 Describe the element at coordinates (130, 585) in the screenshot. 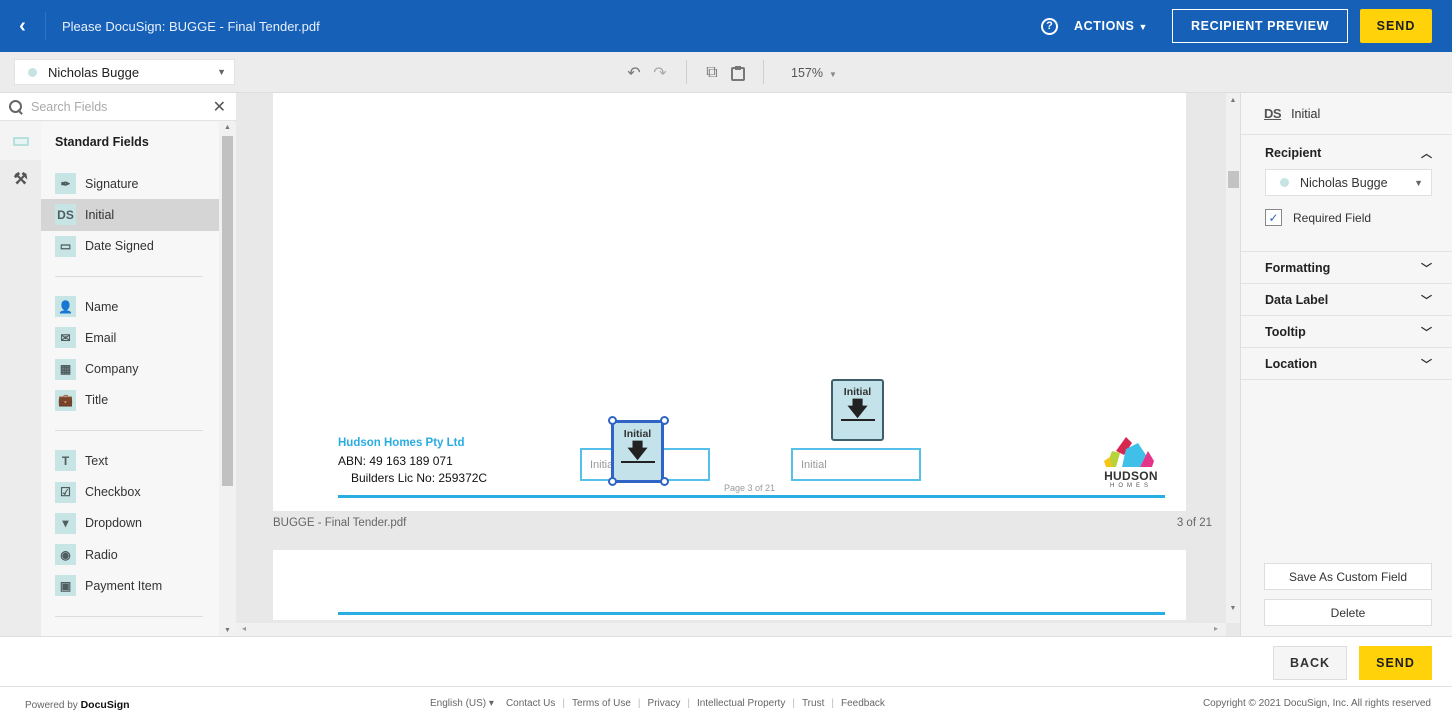

I see `field-item-payment-item: ▣ Payment Item` at that location.